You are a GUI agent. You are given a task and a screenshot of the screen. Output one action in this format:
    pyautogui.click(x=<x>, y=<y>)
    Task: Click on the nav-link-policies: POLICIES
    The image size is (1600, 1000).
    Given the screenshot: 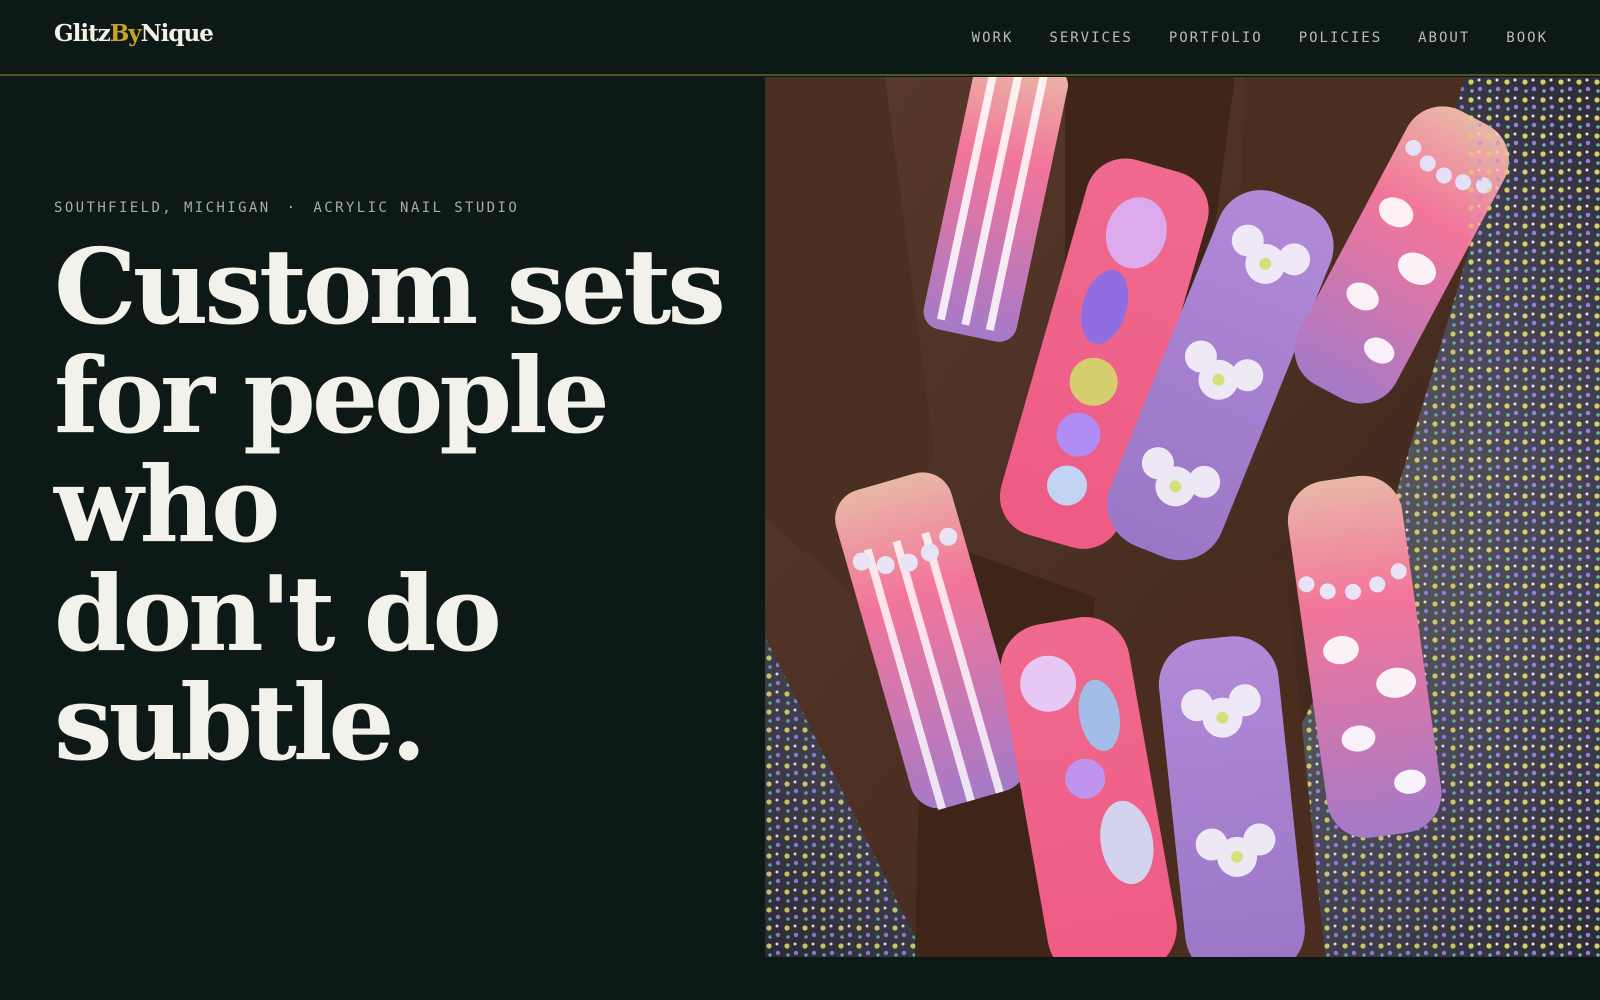 What is the action you would take?
    pyautogui.click(x=1340, y=38)
    